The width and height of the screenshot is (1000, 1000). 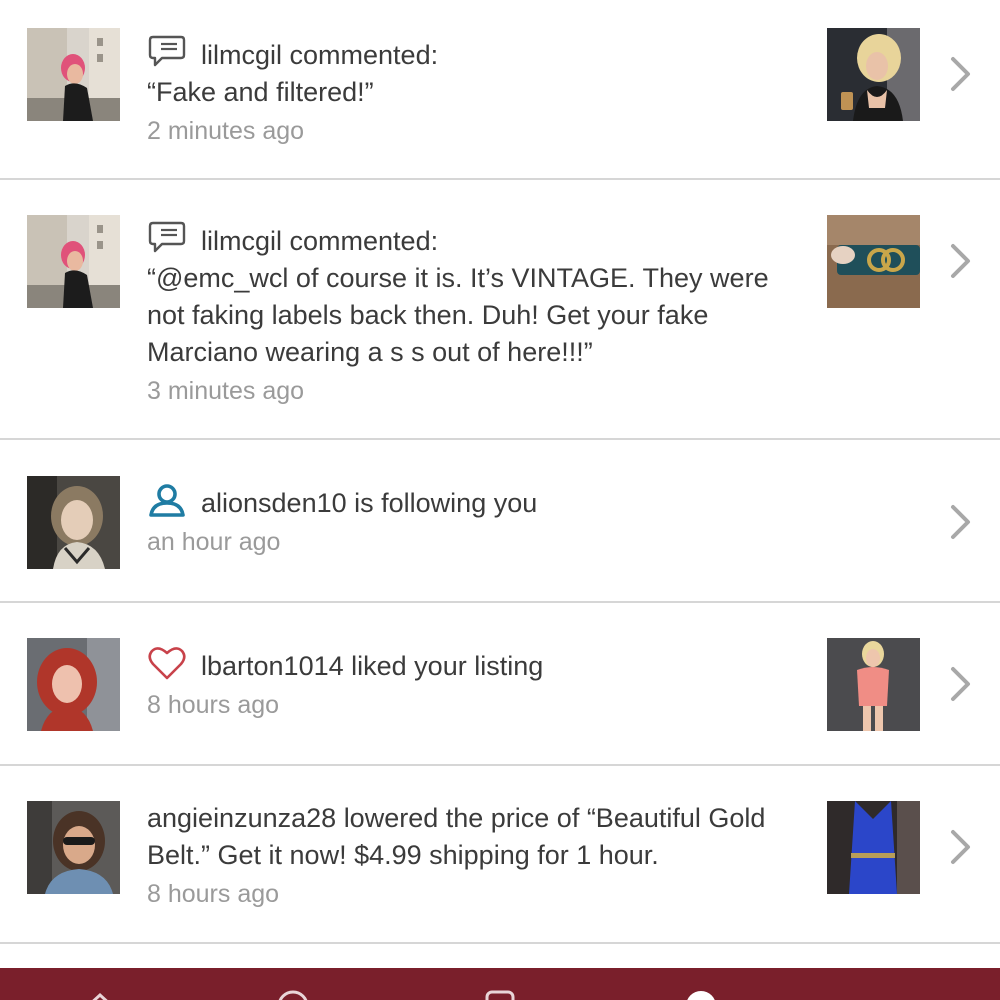 What do you see at coordinates (274, 503) in the screenshot?
I see `username: alionsden10` at bounding box center [274, 503].